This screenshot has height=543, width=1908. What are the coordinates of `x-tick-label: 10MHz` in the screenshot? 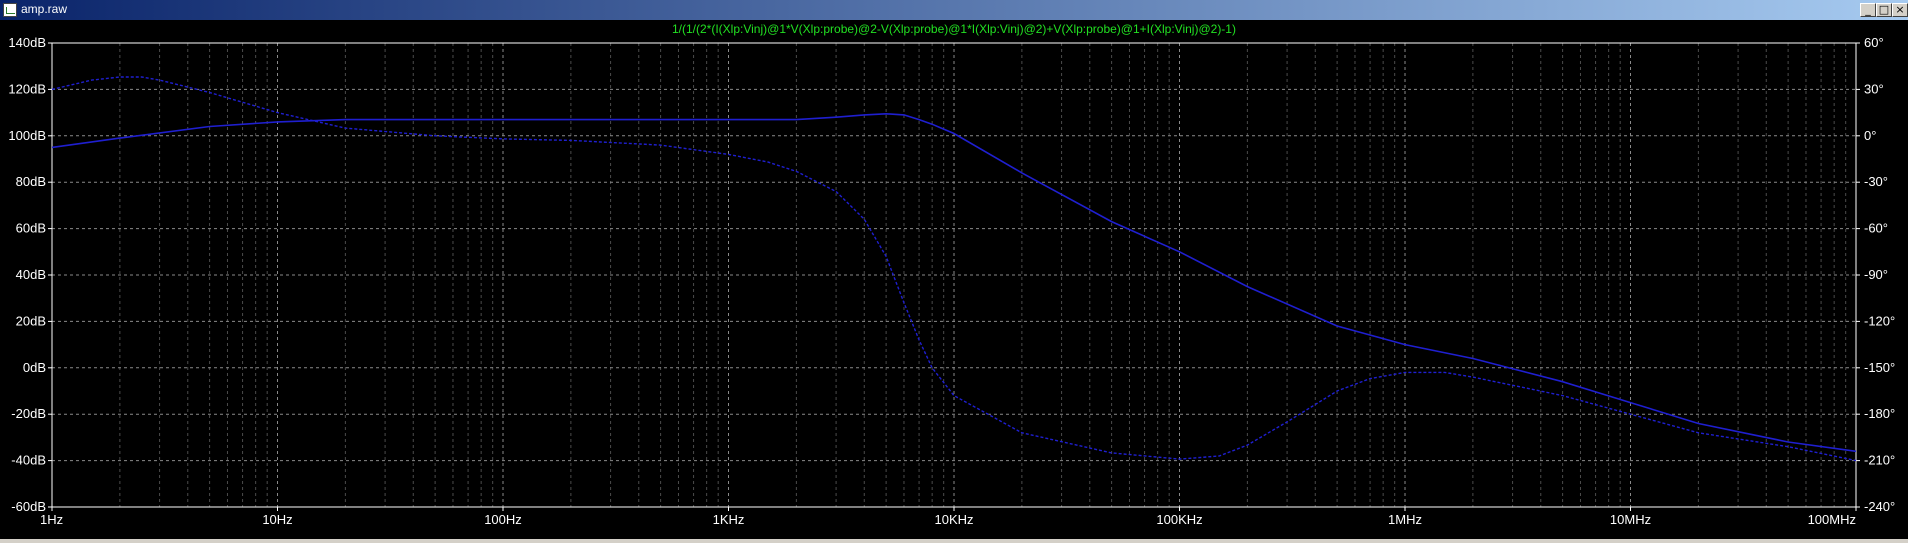 It's located at (1630, 519).